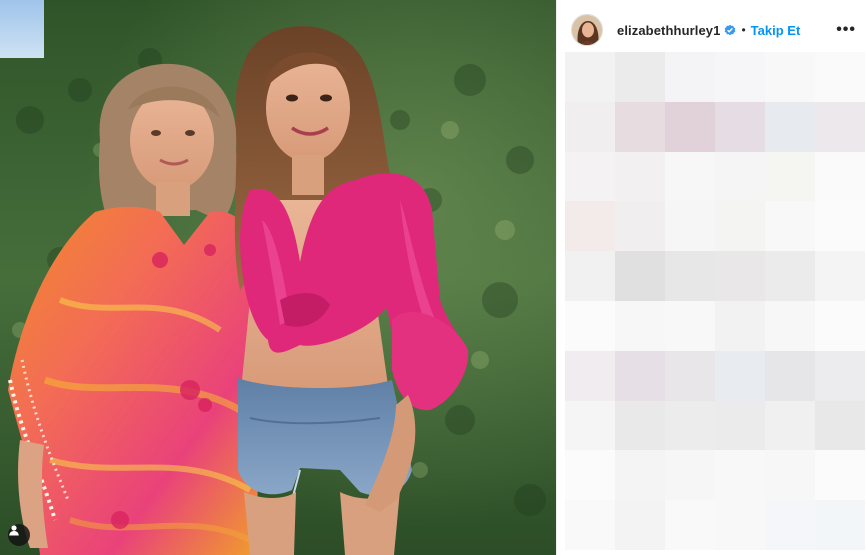 This screenshot has width=867, height=555. What do you see at coordinates (776, 30) in the screenshot?
I see `follow-button: Takip Et` at bounding box center [776, 30].